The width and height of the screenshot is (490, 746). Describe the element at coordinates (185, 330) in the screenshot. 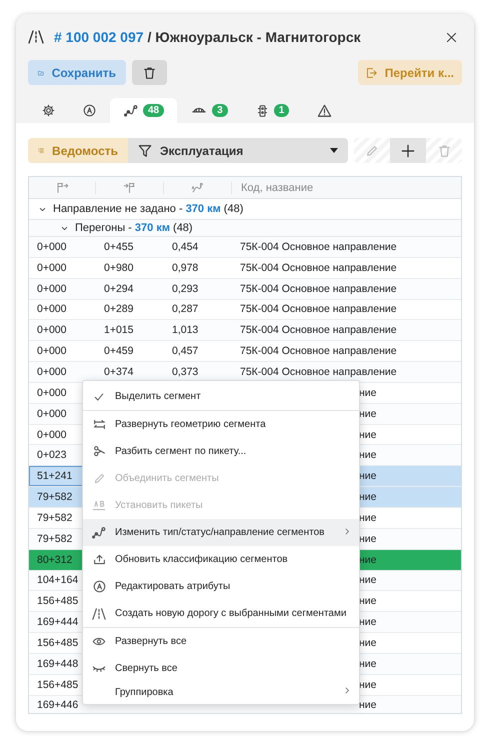

I see `table-cell-text: 1,013` at that location.